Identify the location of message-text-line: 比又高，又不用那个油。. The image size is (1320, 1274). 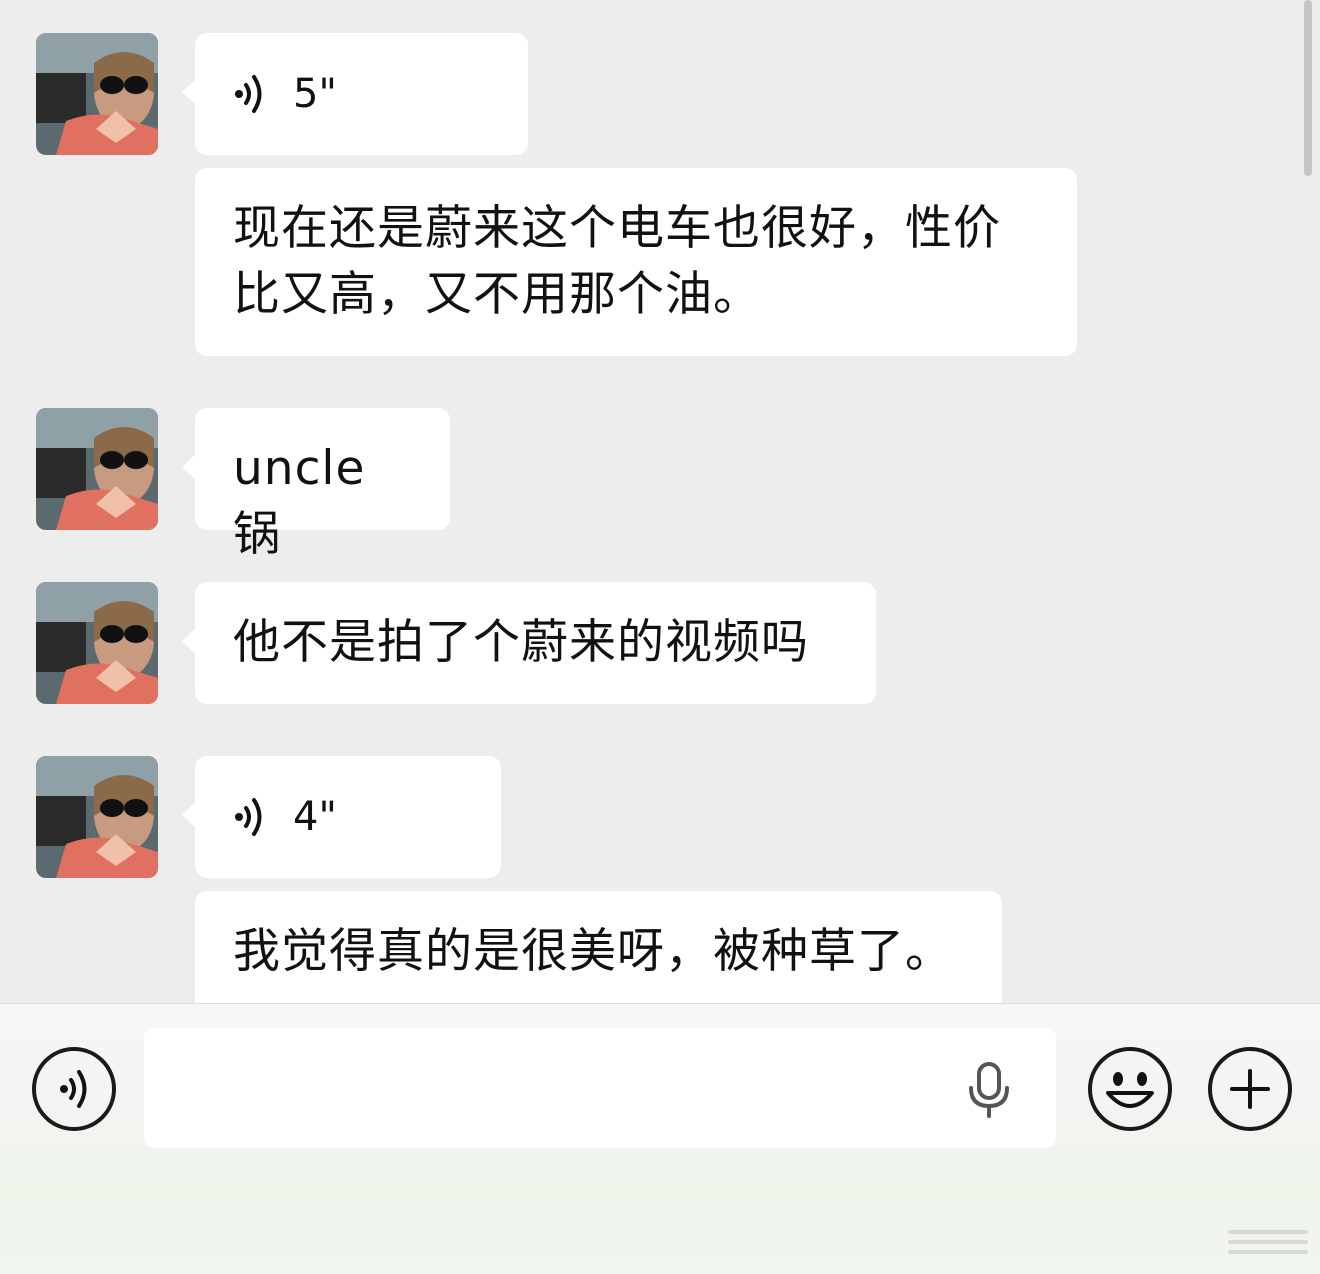
(497, 294).